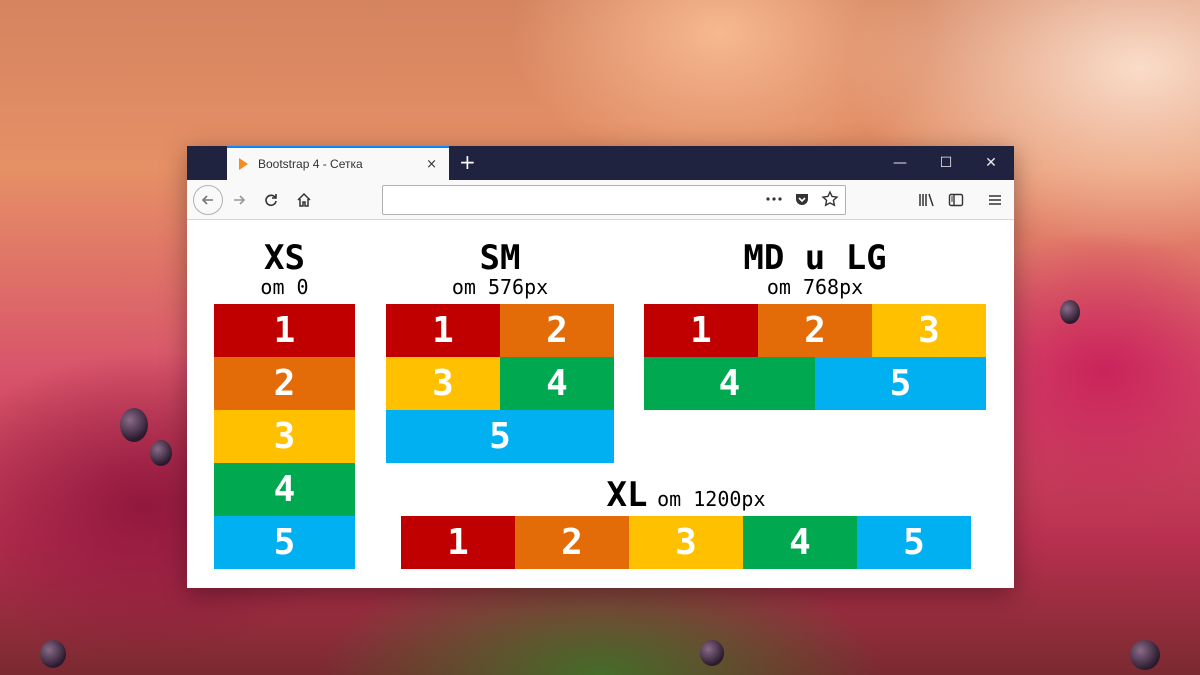 This screenshot has width=1200, height=675. I want to click on sm-cell-4: 4, so click(557, 383).